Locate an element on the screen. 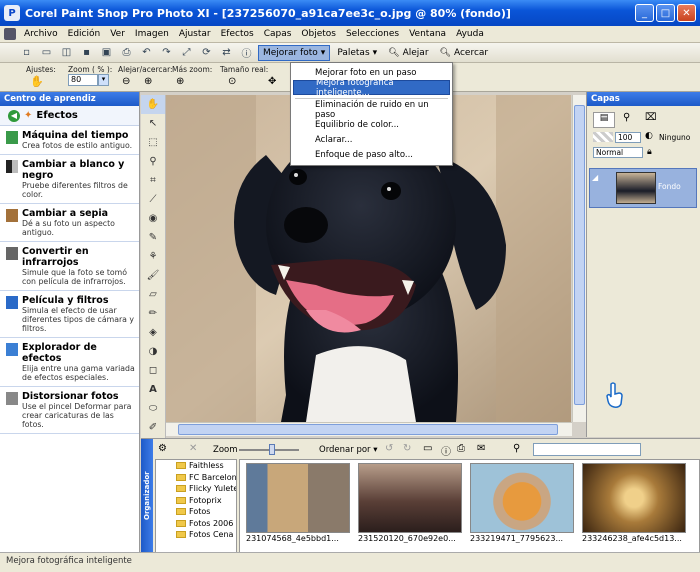 The width and height of the screenshot is (700, 572). zoom-out-button: 🔍︎ Alejar is located at coordinates (408, 53).